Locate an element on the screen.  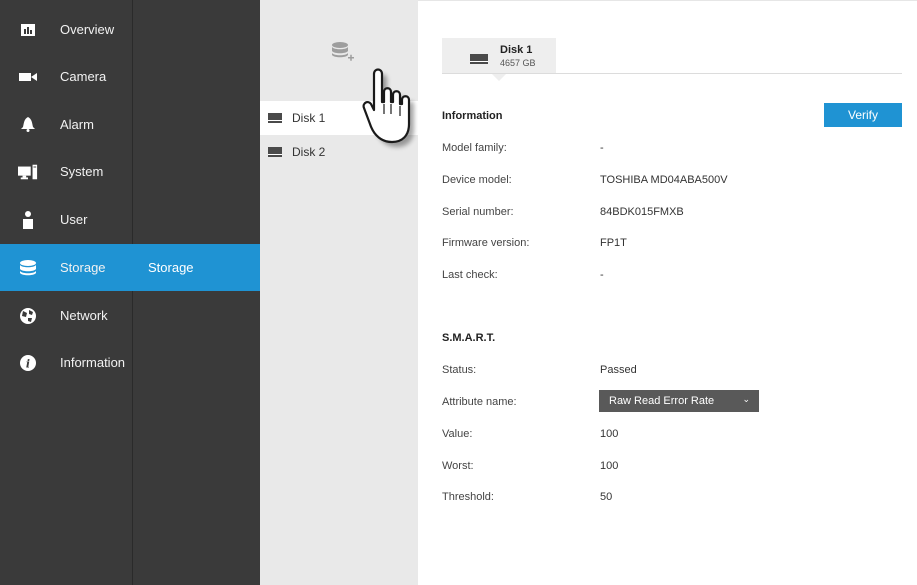
device-model-value: TOSHIBA MD04ABA500V is located at coordinates (664, 180).